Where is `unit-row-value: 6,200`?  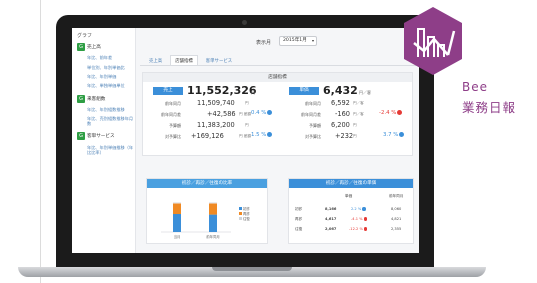 unit-row-value: 6,200 is located at coordinates (340, 125).